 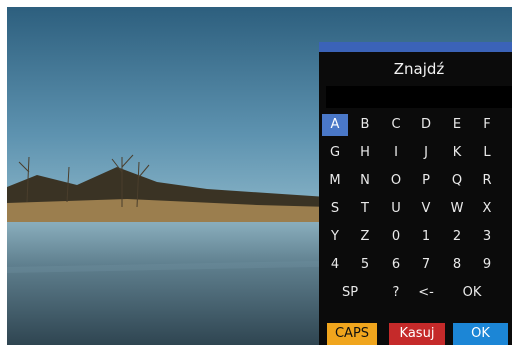 What do you see at coordinates (426, 265) in the screenshot?
I see `key-7: 7` at bounding box center [426, 265].